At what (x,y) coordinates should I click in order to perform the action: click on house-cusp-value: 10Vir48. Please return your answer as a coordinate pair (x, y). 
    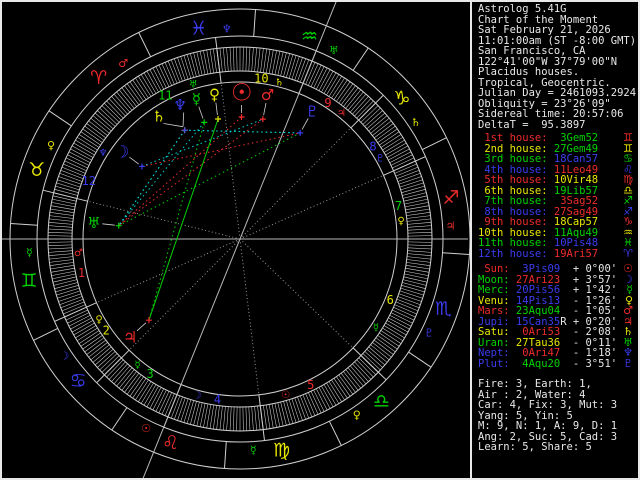
    Looking at the image, I should click on (573, 180).